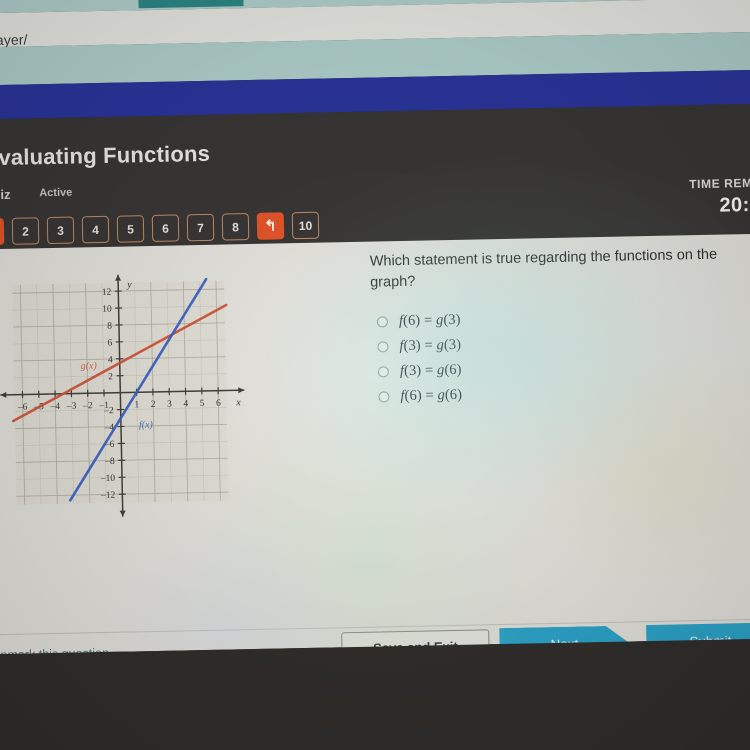 Image resolution: width=750 pixels, height=750 pixels. Describe the element at coordinates (430, 345) in the screenshot. I see `answer-choice-label: f(3) = g(3)` at that location.